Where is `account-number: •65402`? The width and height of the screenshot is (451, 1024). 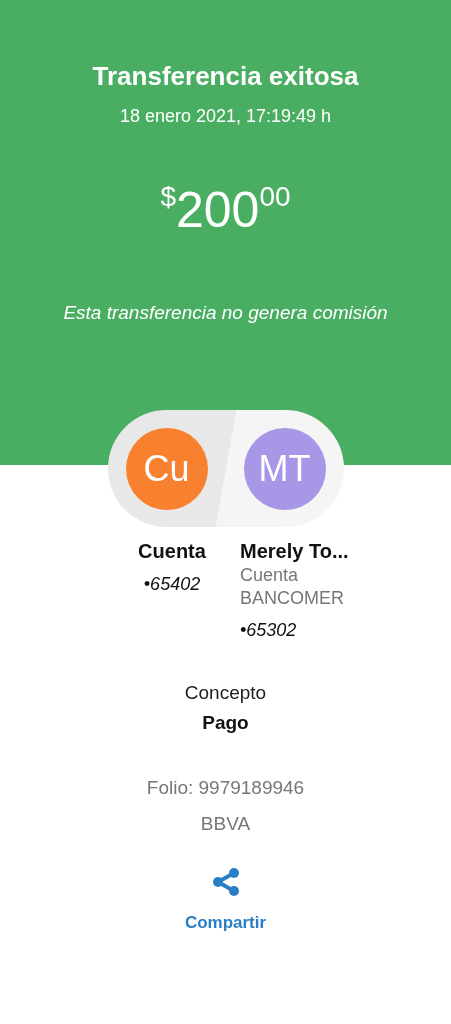
account-number: •65402 is located at coordinates (172, 584).